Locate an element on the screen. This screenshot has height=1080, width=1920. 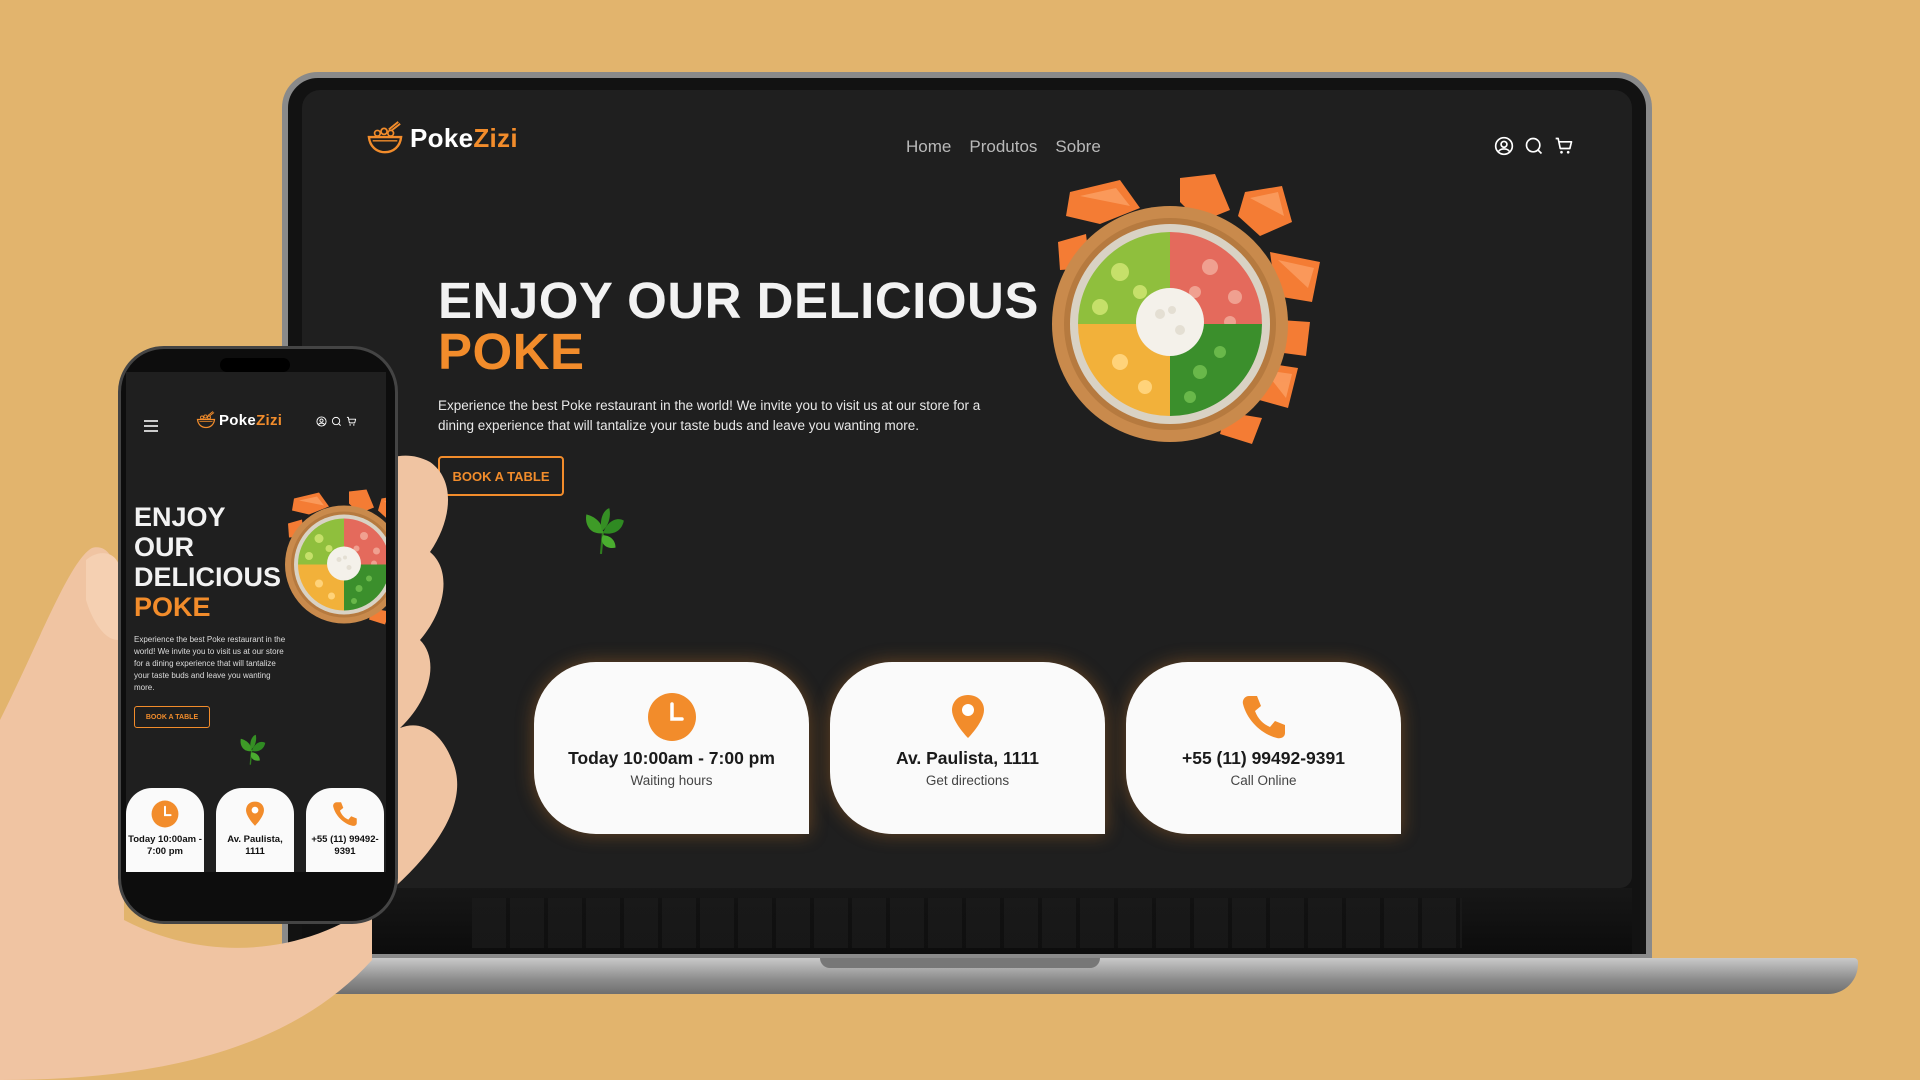
mobile-brand-logo: PokeZizi is located at coordinates (239, 420).